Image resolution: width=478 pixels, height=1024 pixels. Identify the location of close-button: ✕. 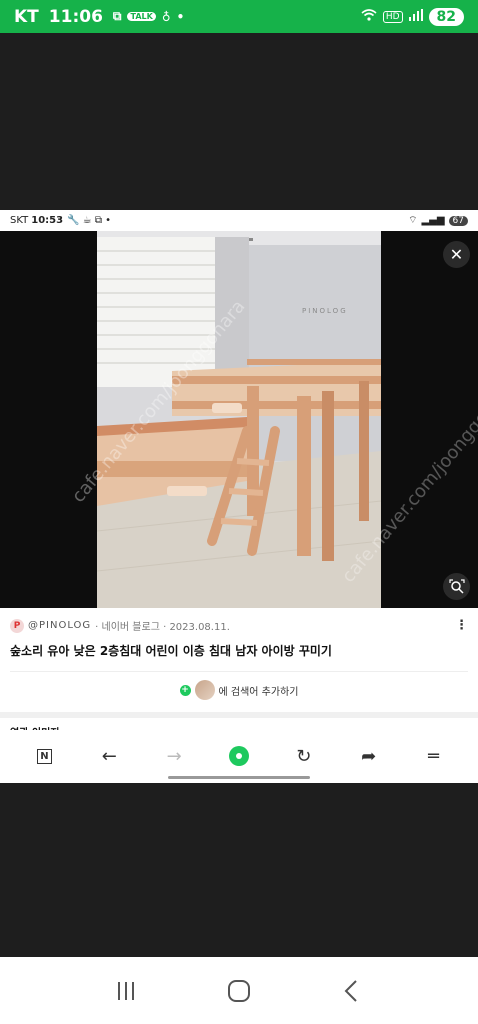
(456, 254).